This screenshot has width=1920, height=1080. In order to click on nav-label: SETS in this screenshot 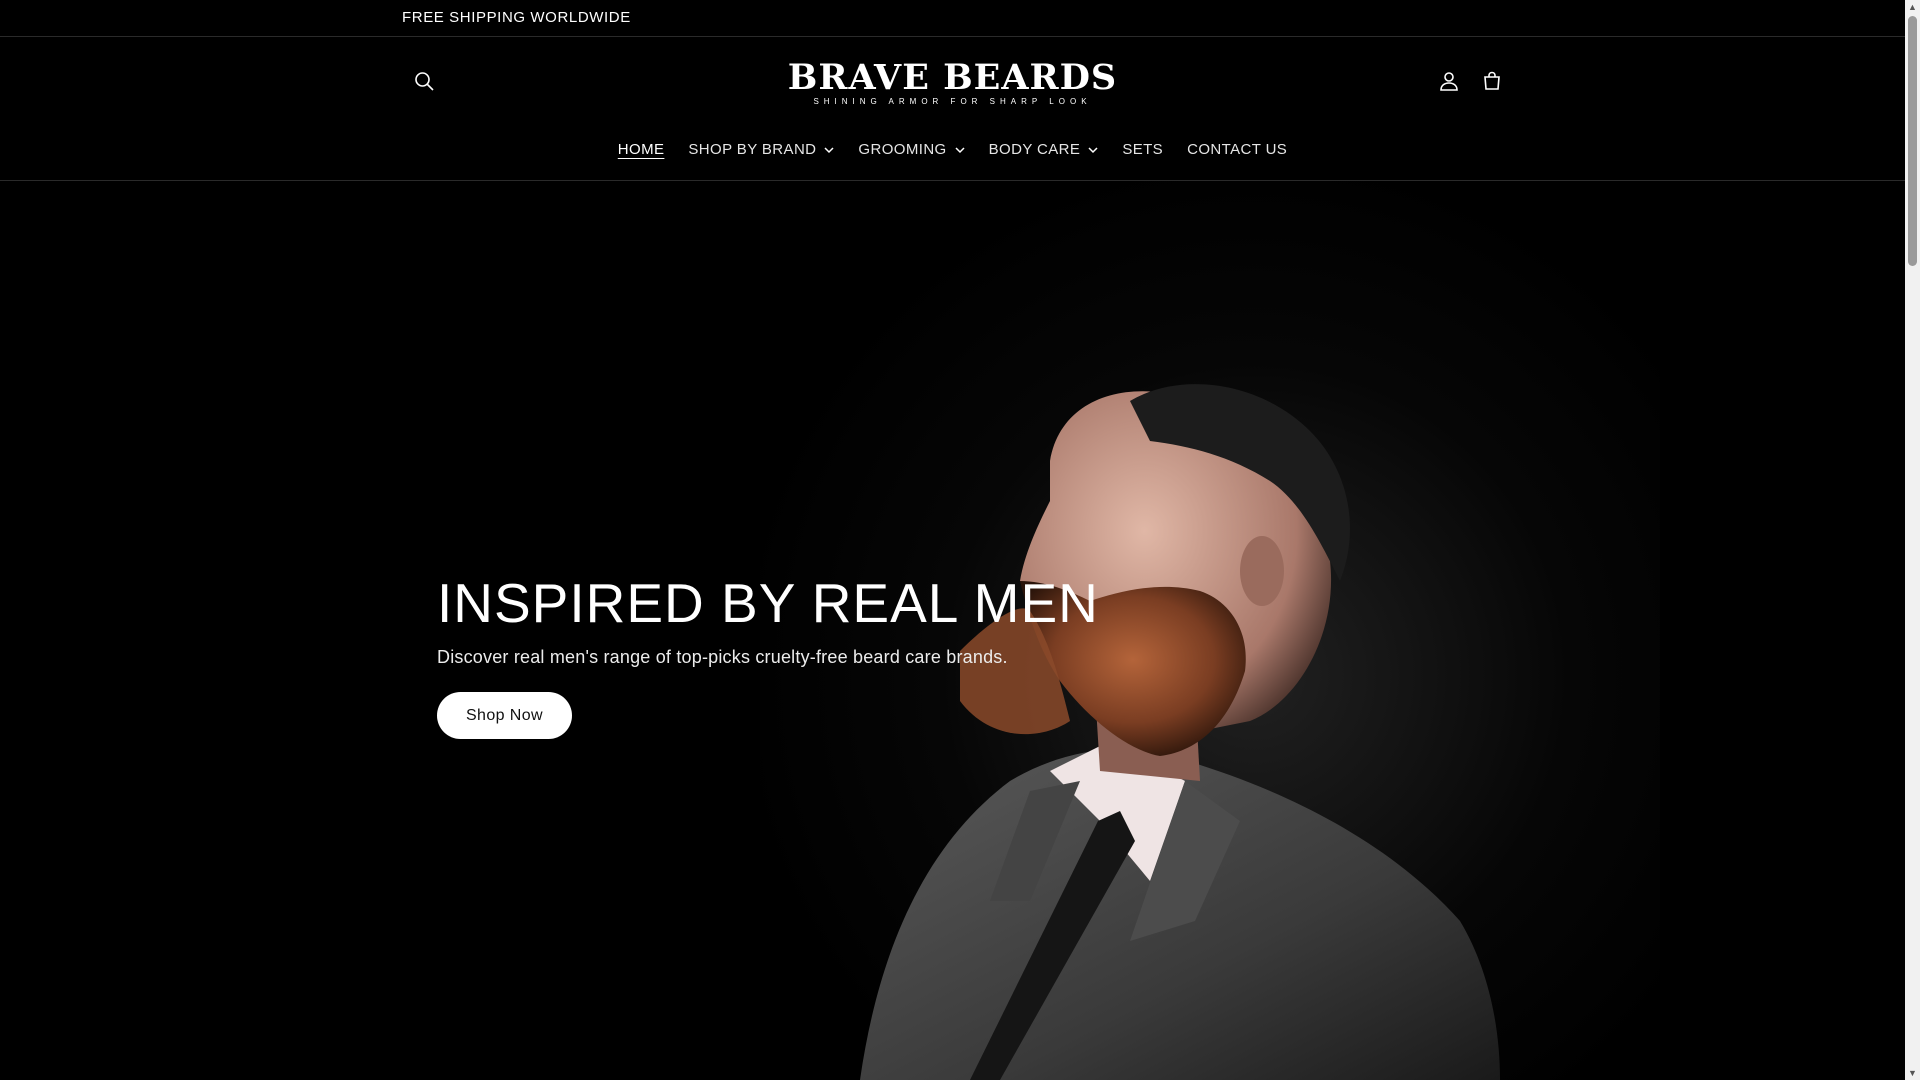, I will do `click(1143, 149)`.